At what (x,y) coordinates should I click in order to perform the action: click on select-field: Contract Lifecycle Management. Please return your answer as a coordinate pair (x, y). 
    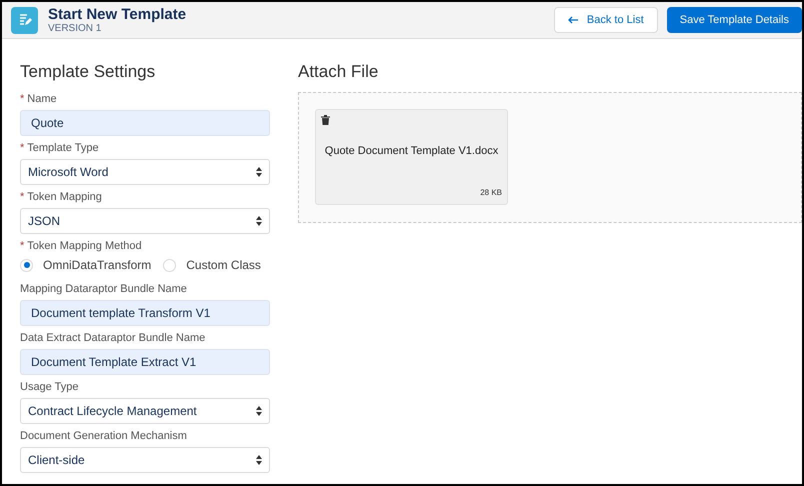
    Looking at the image, I should click on (145, 411).